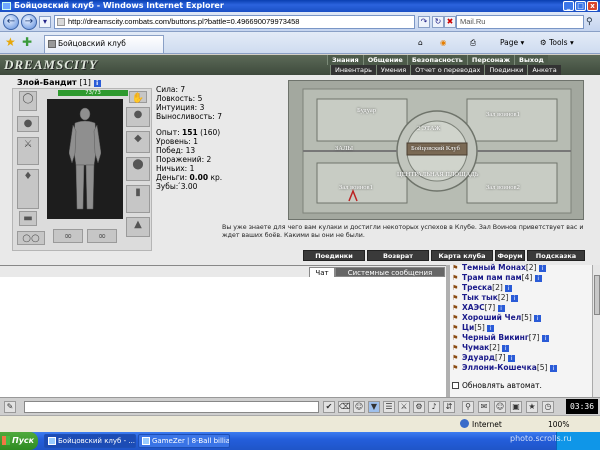 The image size is (600, 450). Describe the element at coordinates (11, 22) in the screenshot. I see `back-arrow-icon: ←` at that location.